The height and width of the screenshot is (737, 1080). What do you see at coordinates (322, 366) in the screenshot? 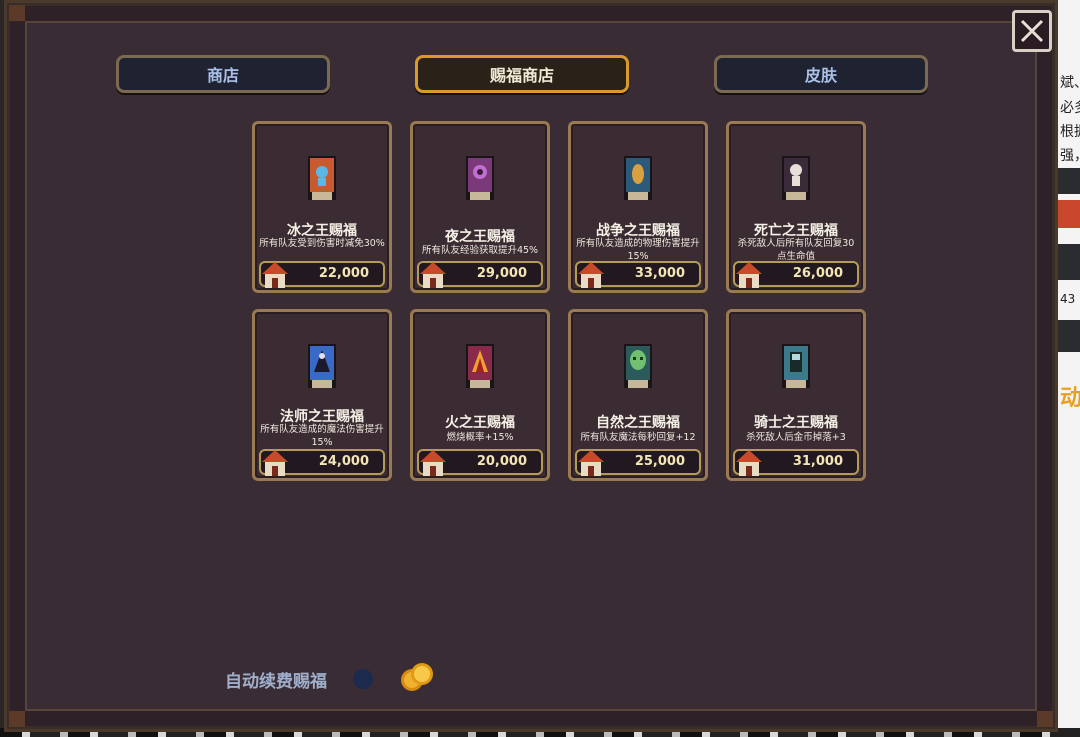
I see `mage-king-banner-icon` at bounding box center [322, 366].